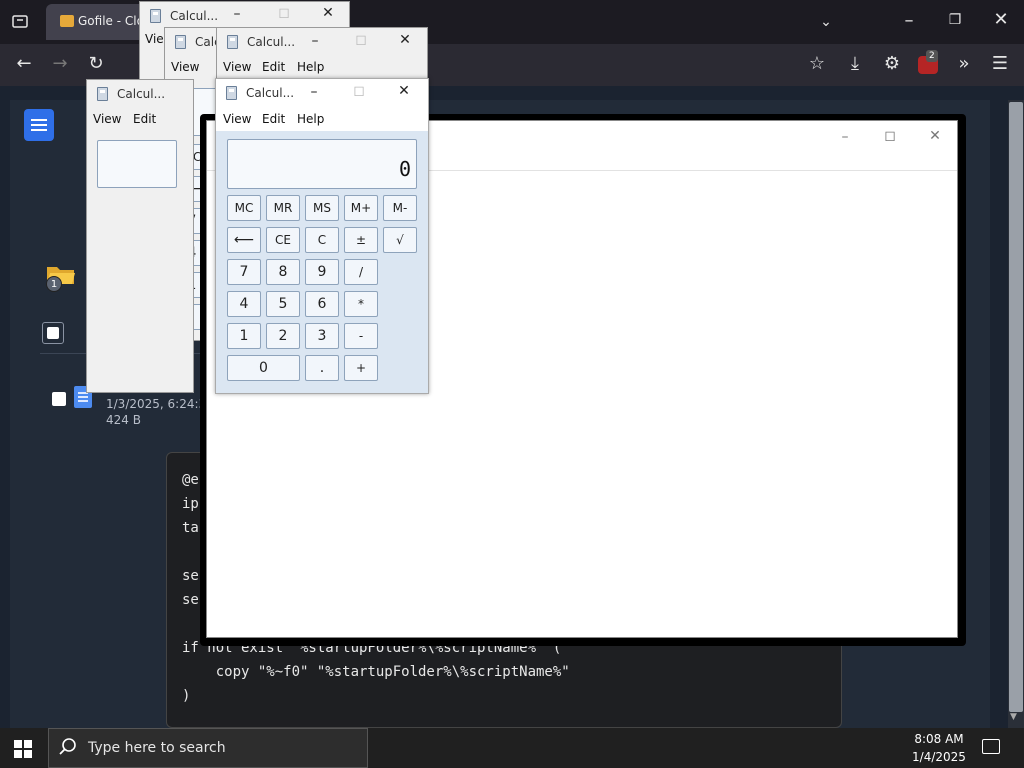 The width and height of the screenshot is (1024, 768). Describe the element at coordinates (190, 480) in the screenshot. I see `code-line: @e` at that location.